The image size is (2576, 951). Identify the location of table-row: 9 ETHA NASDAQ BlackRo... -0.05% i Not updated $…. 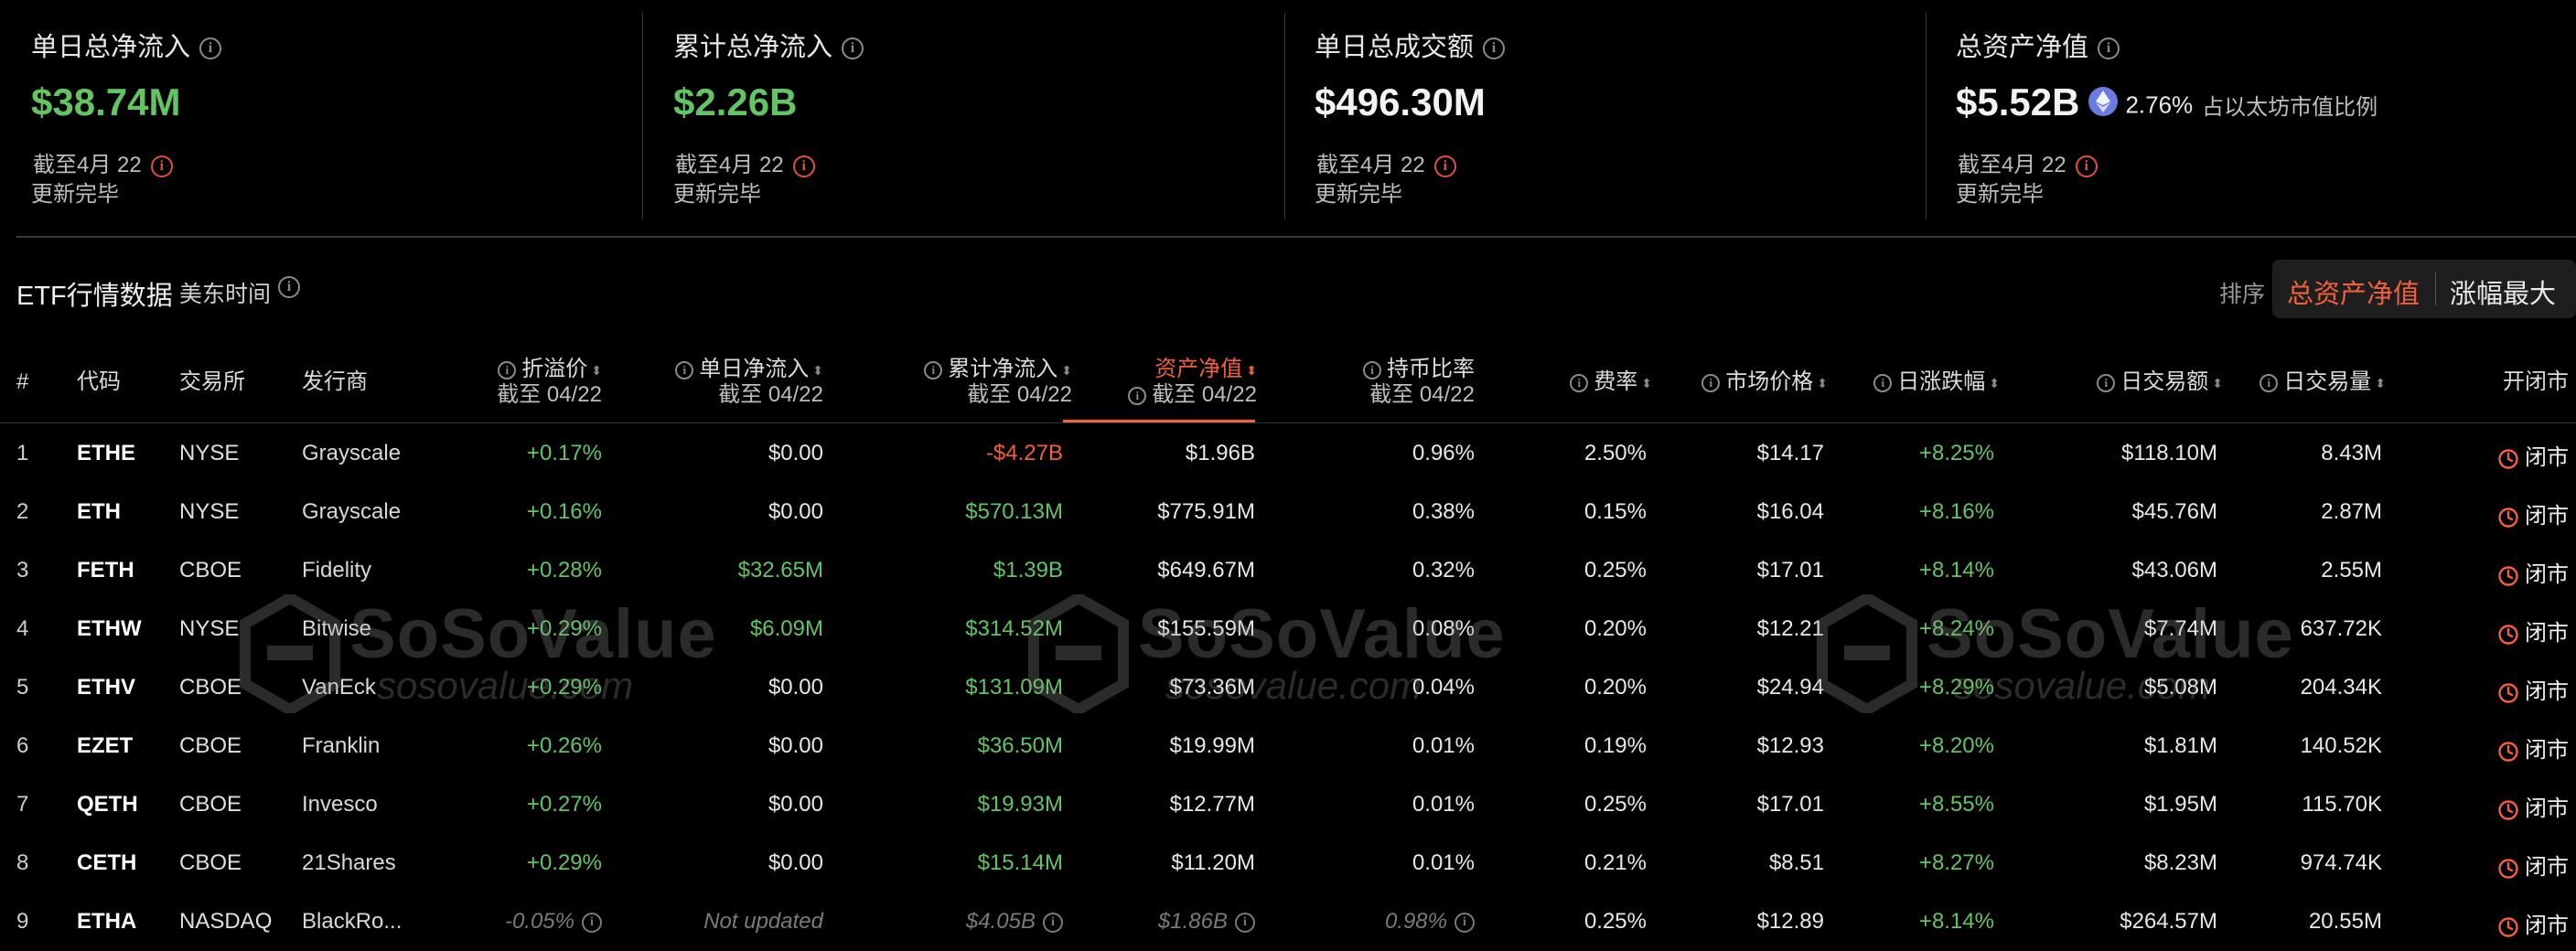
(1288, 922).